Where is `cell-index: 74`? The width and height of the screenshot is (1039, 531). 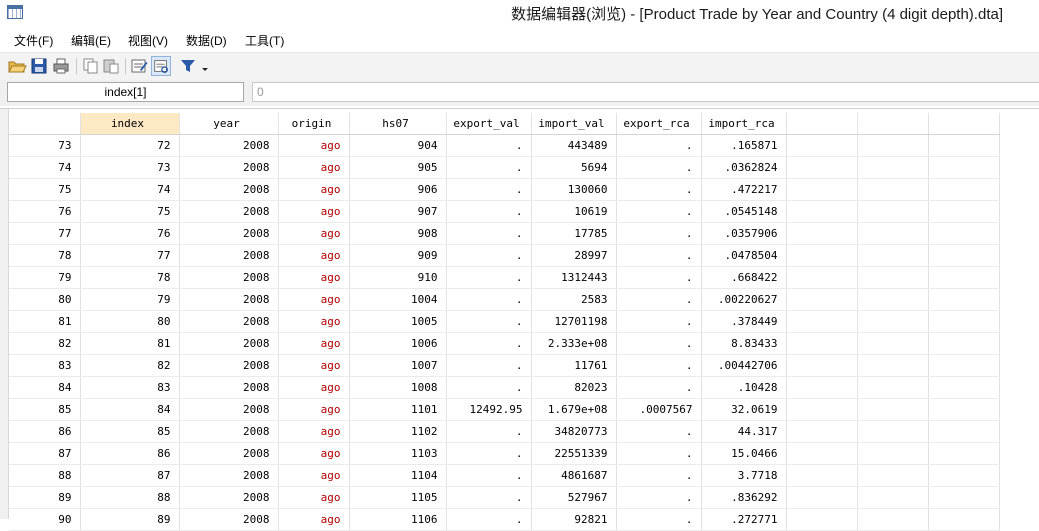
cell-index: 74 is located at coordinates (130, 189).